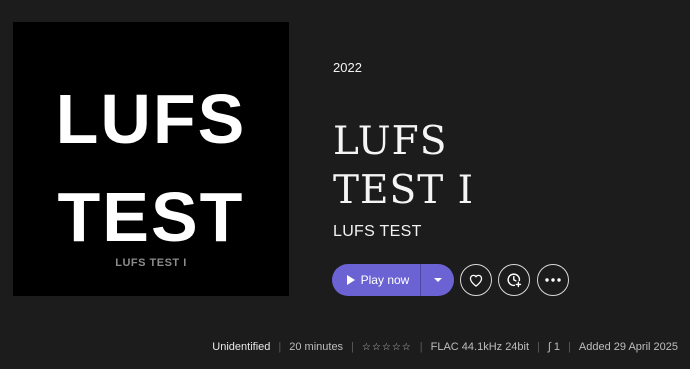 The height and width of the screenshot is (369, 690). Describe the element at coordinates (549, 347) in the screenshot. I see `loudness-icon: ∫` at that location.